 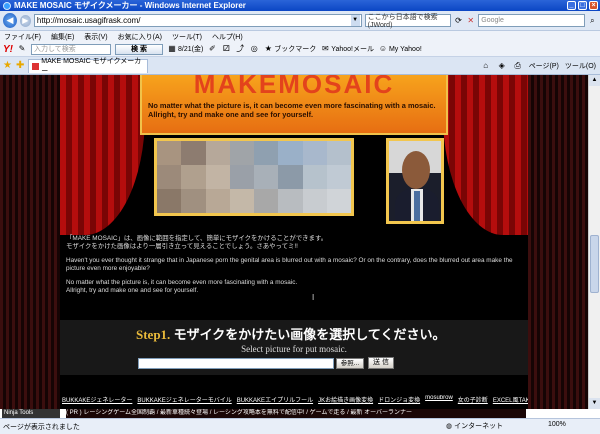 What do you see at coordinates (95, 37) in the screenshot?
I see `menu-view: 表示(V)` at bounding box center [95, 37].